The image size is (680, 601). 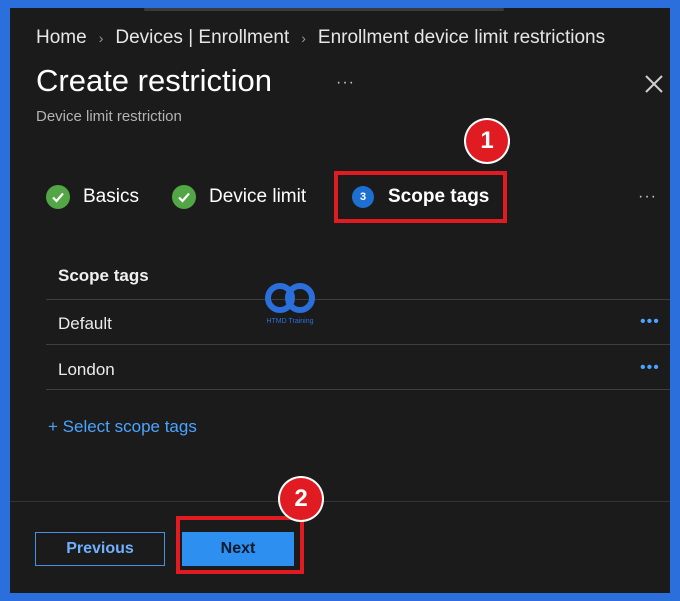 I want to click on callout-badge-1: 1, so click(x=487, y=141).